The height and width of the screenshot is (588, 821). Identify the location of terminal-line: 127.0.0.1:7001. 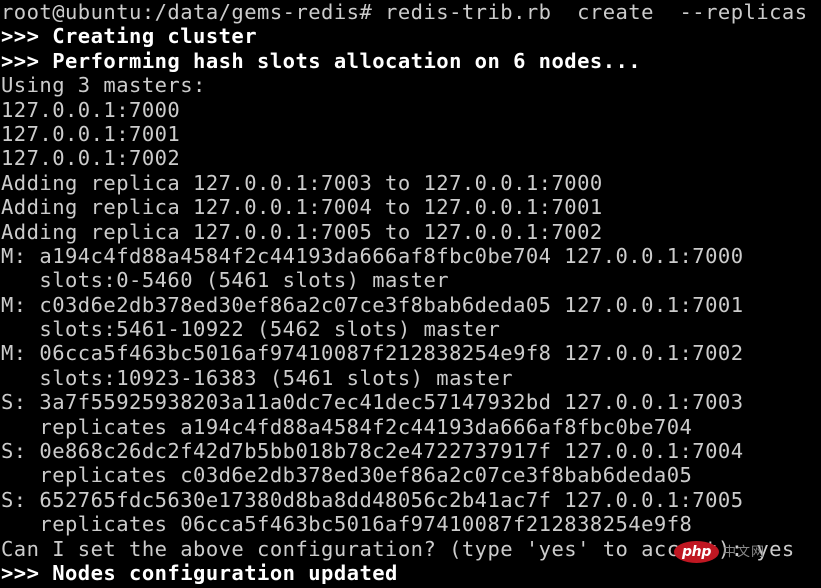
(91, 133).